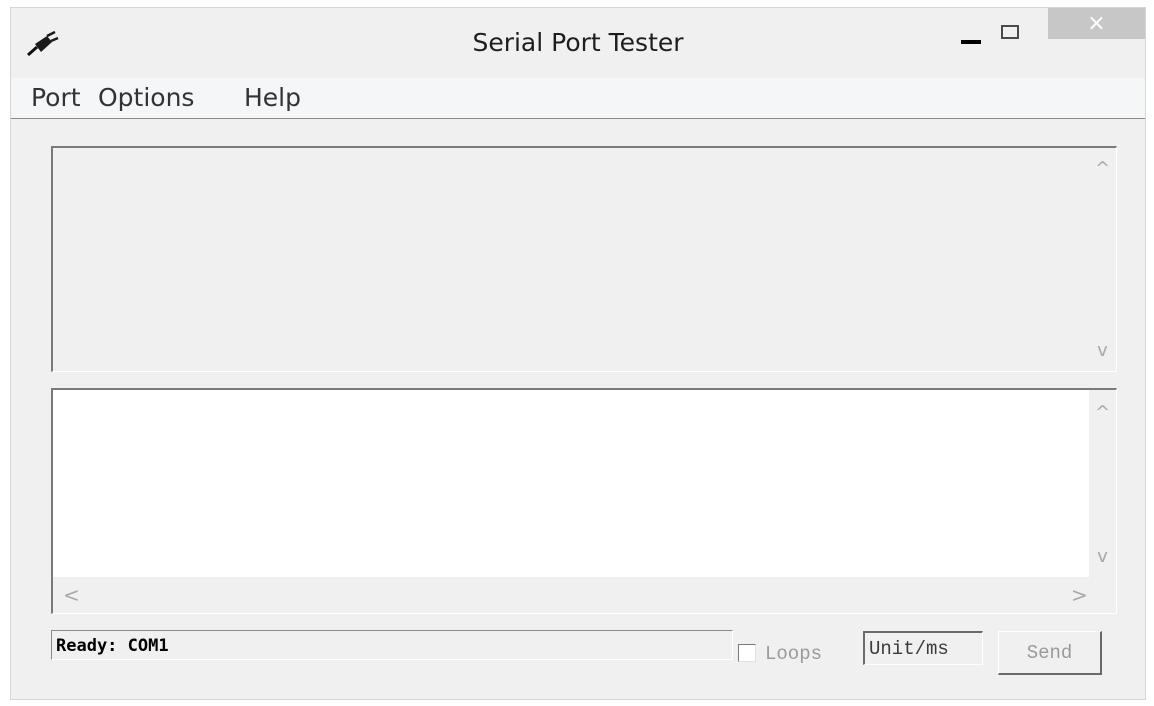  What do you see at coordinates (1079, 595) in the screenshot?
I see `scroll-right-arrow-icon: >` at bounding box center [1079, 595].